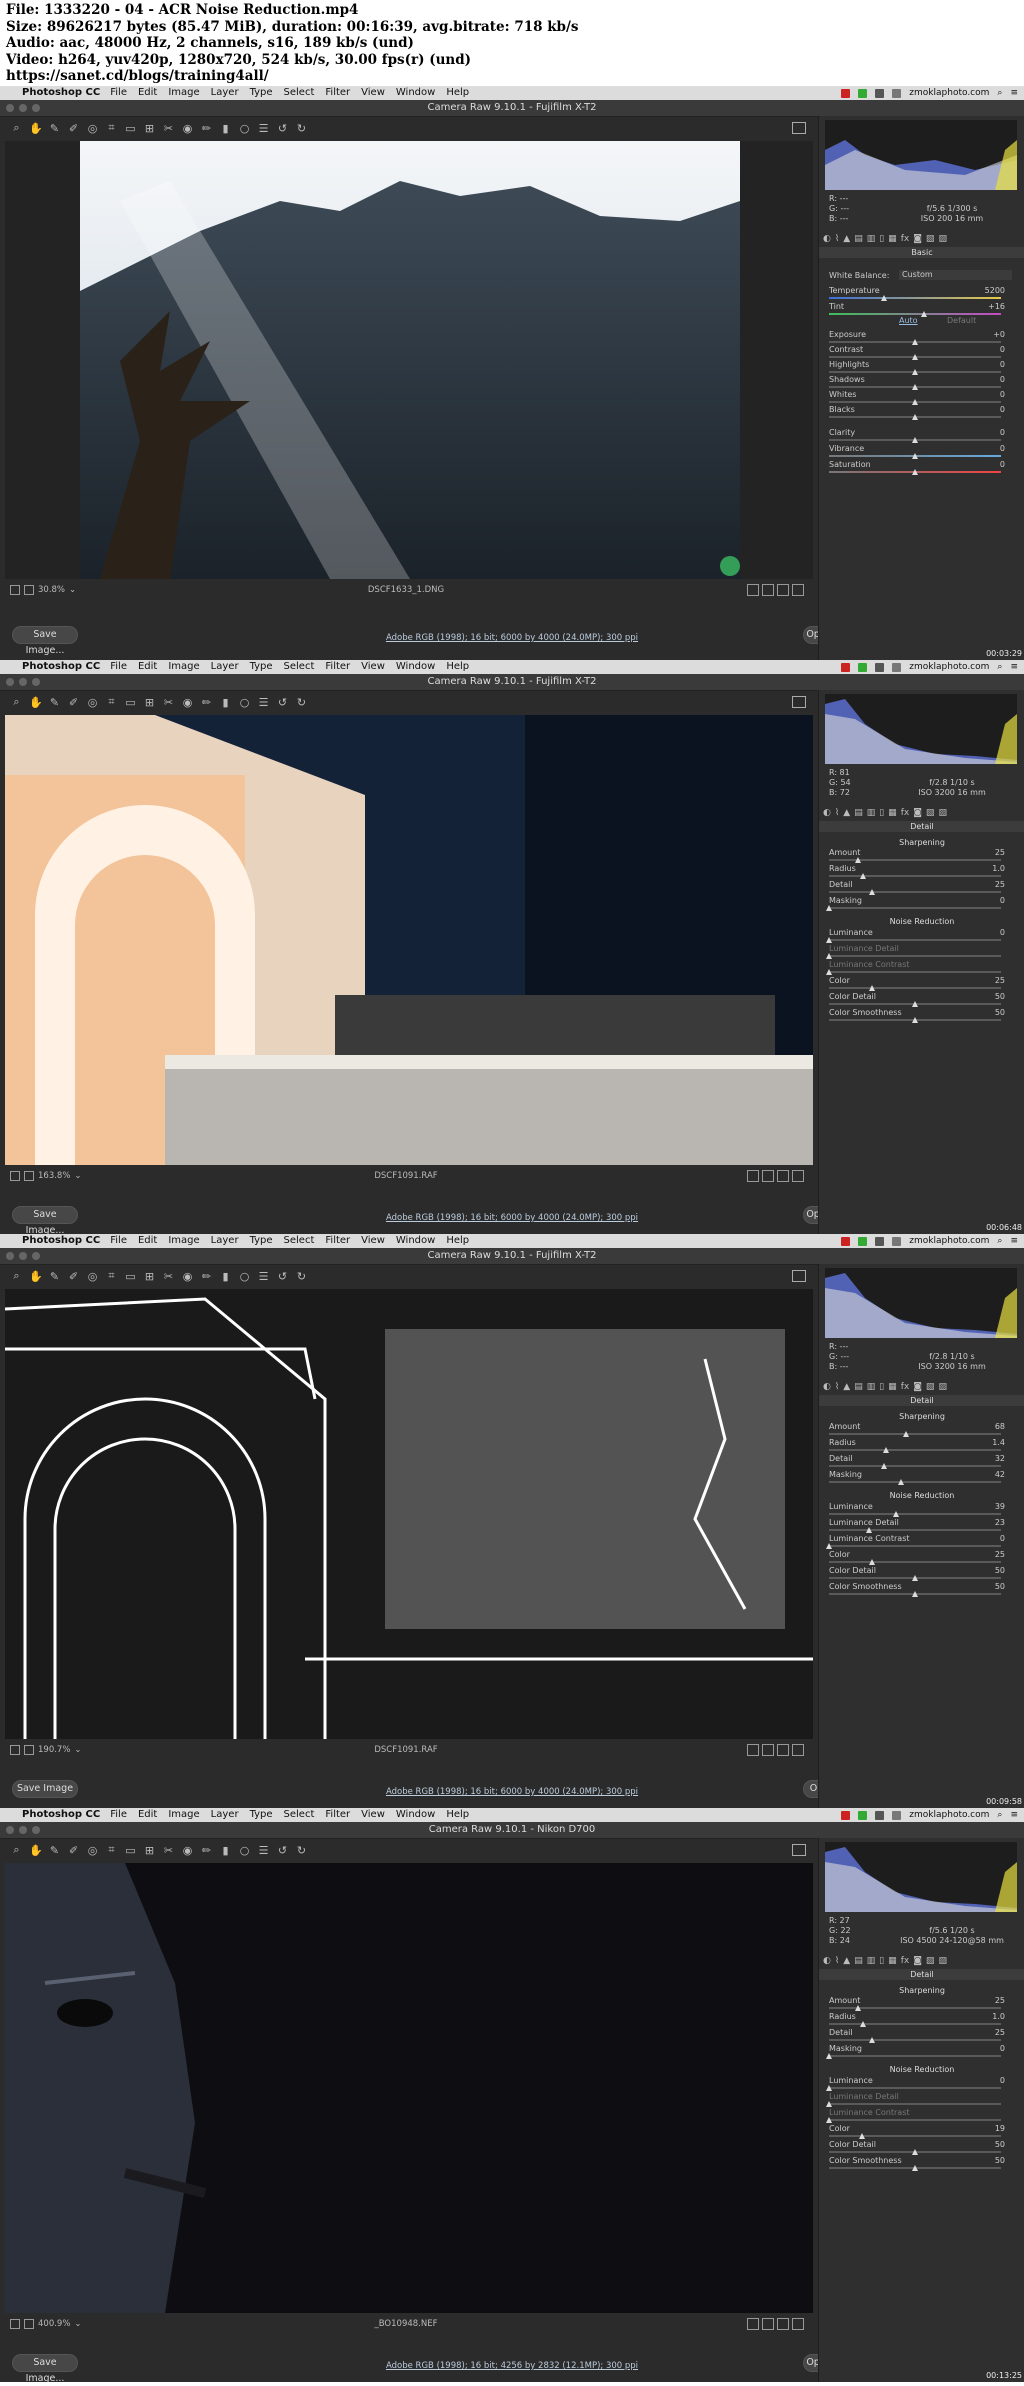 This screenshot has height=2386, width=1024. What do you see at coordinates (261, 93) in the screenshot?
I see `menu-type: Type` at bounding box center [261, 93].